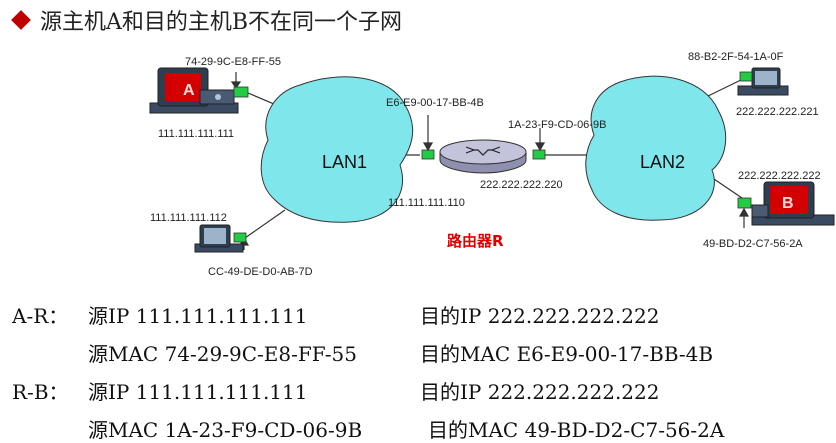  What do you see at coordinates (435, 103) in the screenshot?
I see `router-left-mac: E6-E9-00-17-BB-4B` at bounding box center [435, 103].